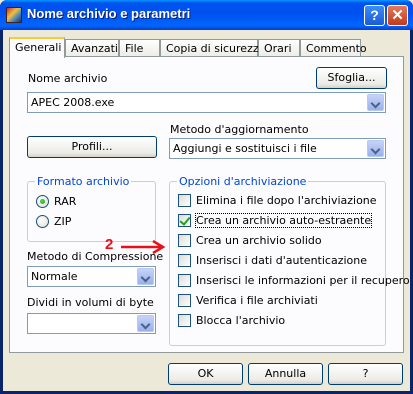 This screenshot has height=394, width=413. I want to click on archive-name-label: Nome archivio, so click(68, 78).